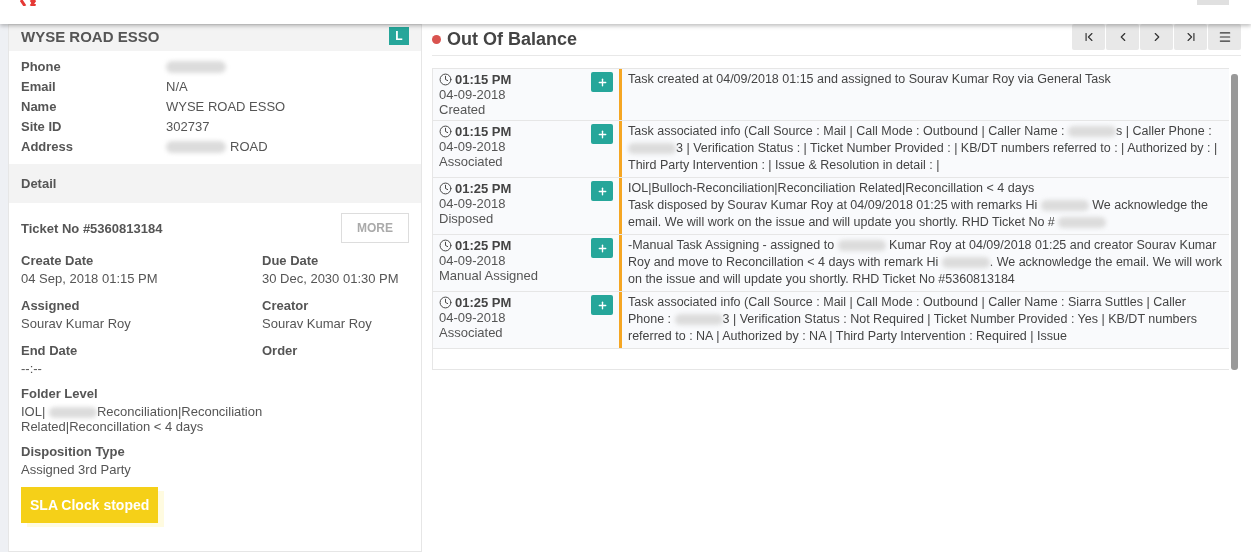  I want to click on panel-title: Out Of Balance, so click(512, 39).